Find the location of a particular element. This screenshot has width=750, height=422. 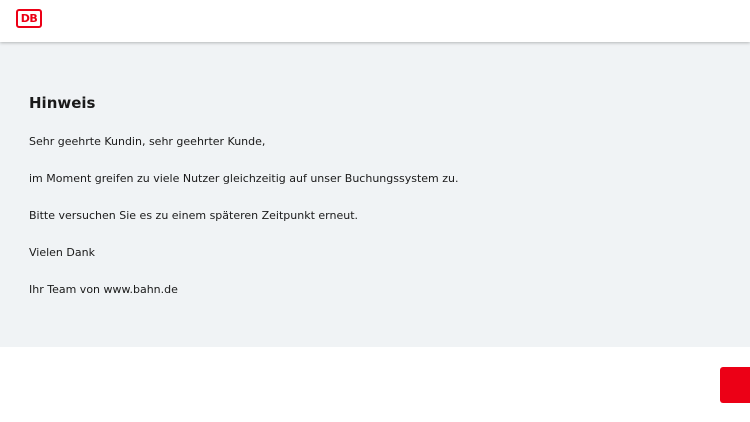

header-bar: DB is located at coordinates (375, 21).